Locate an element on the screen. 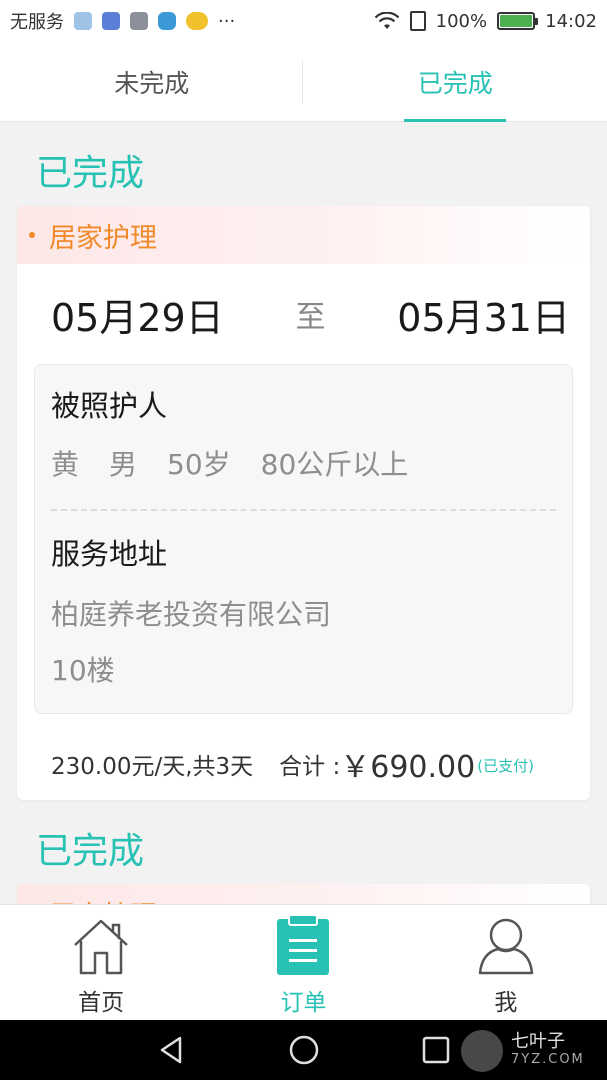 The image size is (607, 1080). nav-me-label: 我 is located at coordinates (506, 1003).